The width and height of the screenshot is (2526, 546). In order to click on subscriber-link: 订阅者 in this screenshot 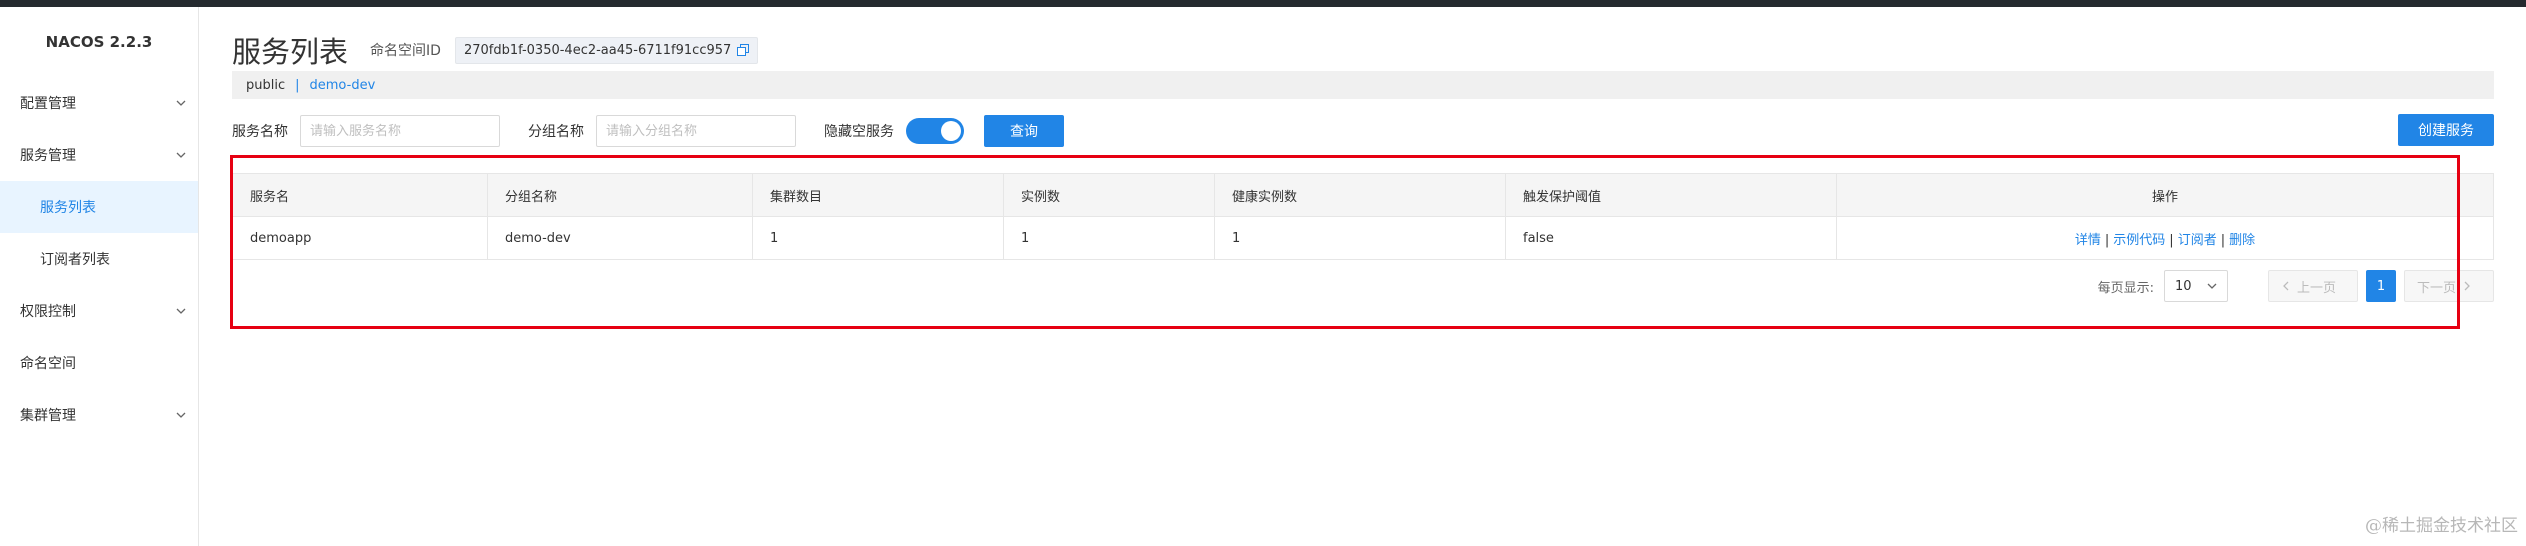, I will do `click(2197, 240)`.